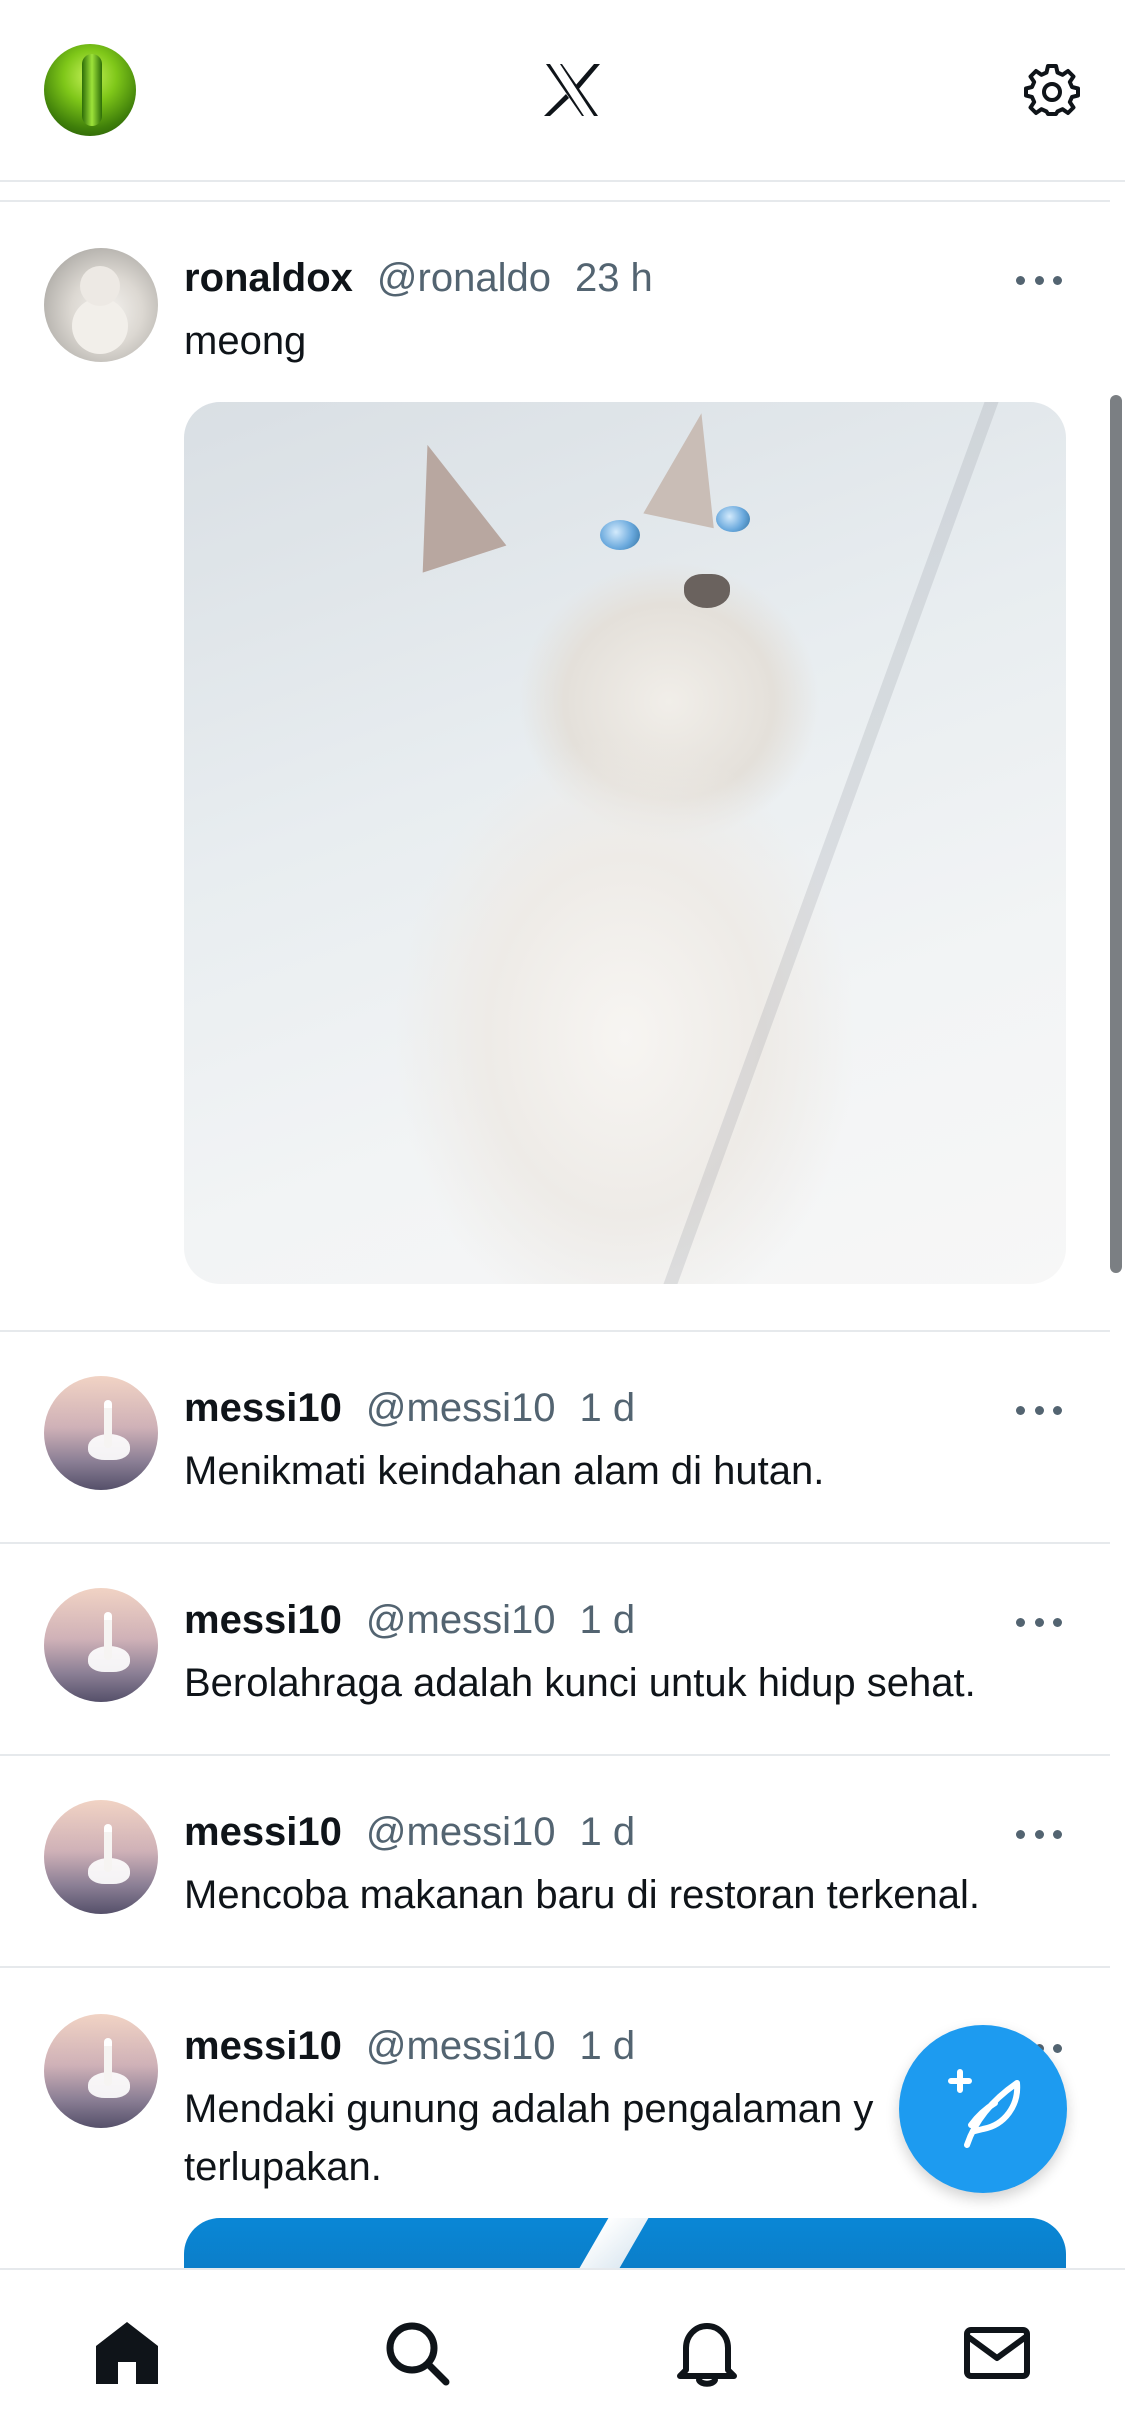 This screenshot has width=1125, height=2436. What do you see at coordinates (417, 2353) in the screenshot?
I see `search-icon` at bounding box center [417, 2353].